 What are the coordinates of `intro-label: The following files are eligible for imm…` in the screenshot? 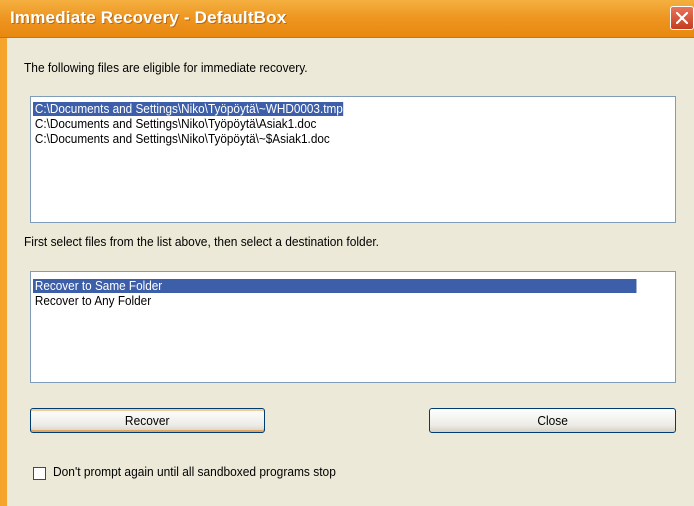 It's located at (166, 67).